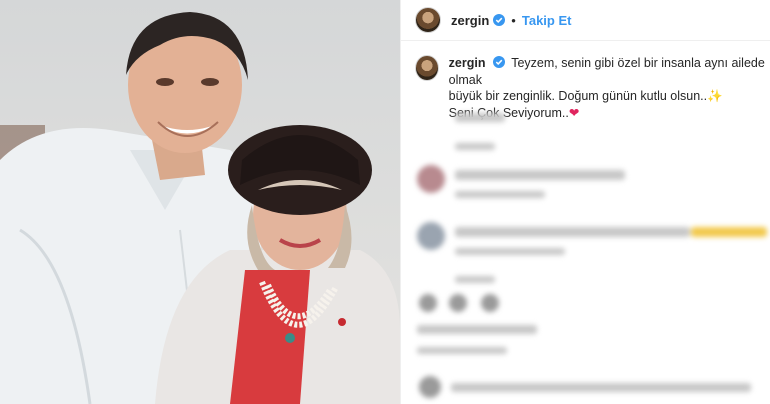 This screenshot has width=770, height=404. What do you see at coordinates (585, 20) in the screenshot?
I see `post-header: zergin • Takip Et` at bounding box center [585, 20].